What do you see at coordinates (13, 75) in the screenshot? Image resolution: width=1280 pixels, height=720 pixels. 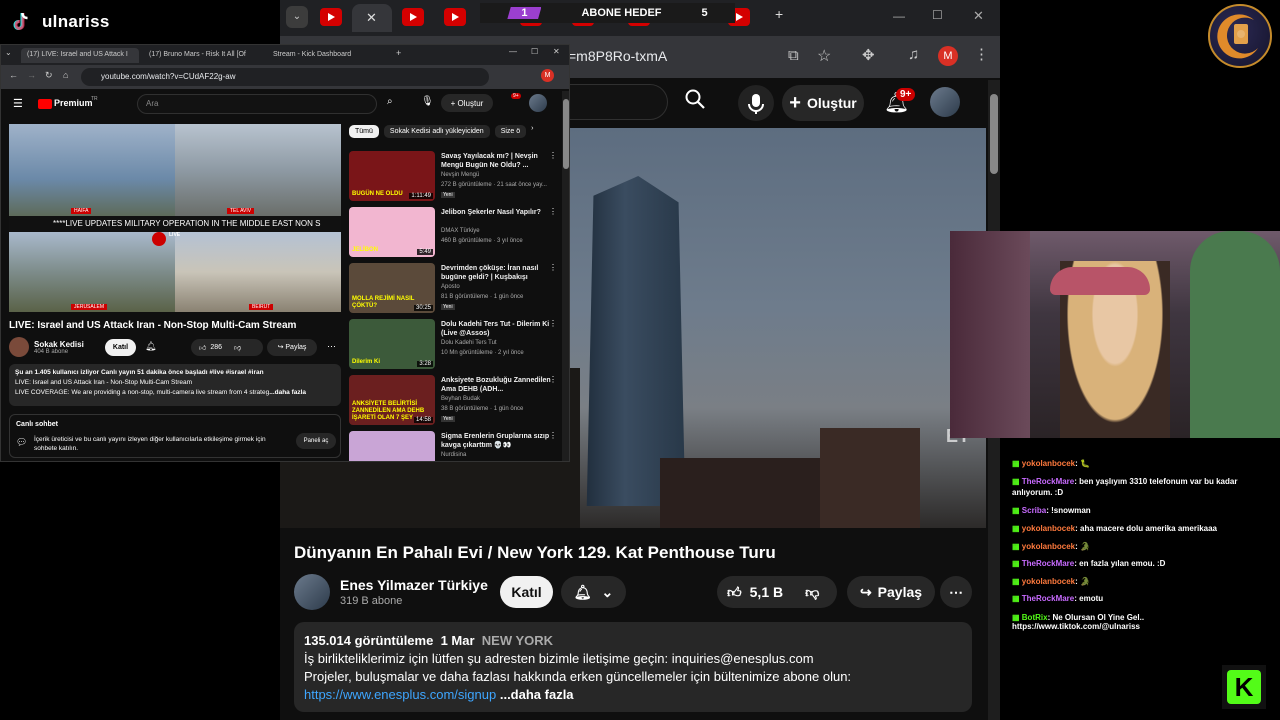 I see `back-icon: ←` at bounding box center [13, 75].